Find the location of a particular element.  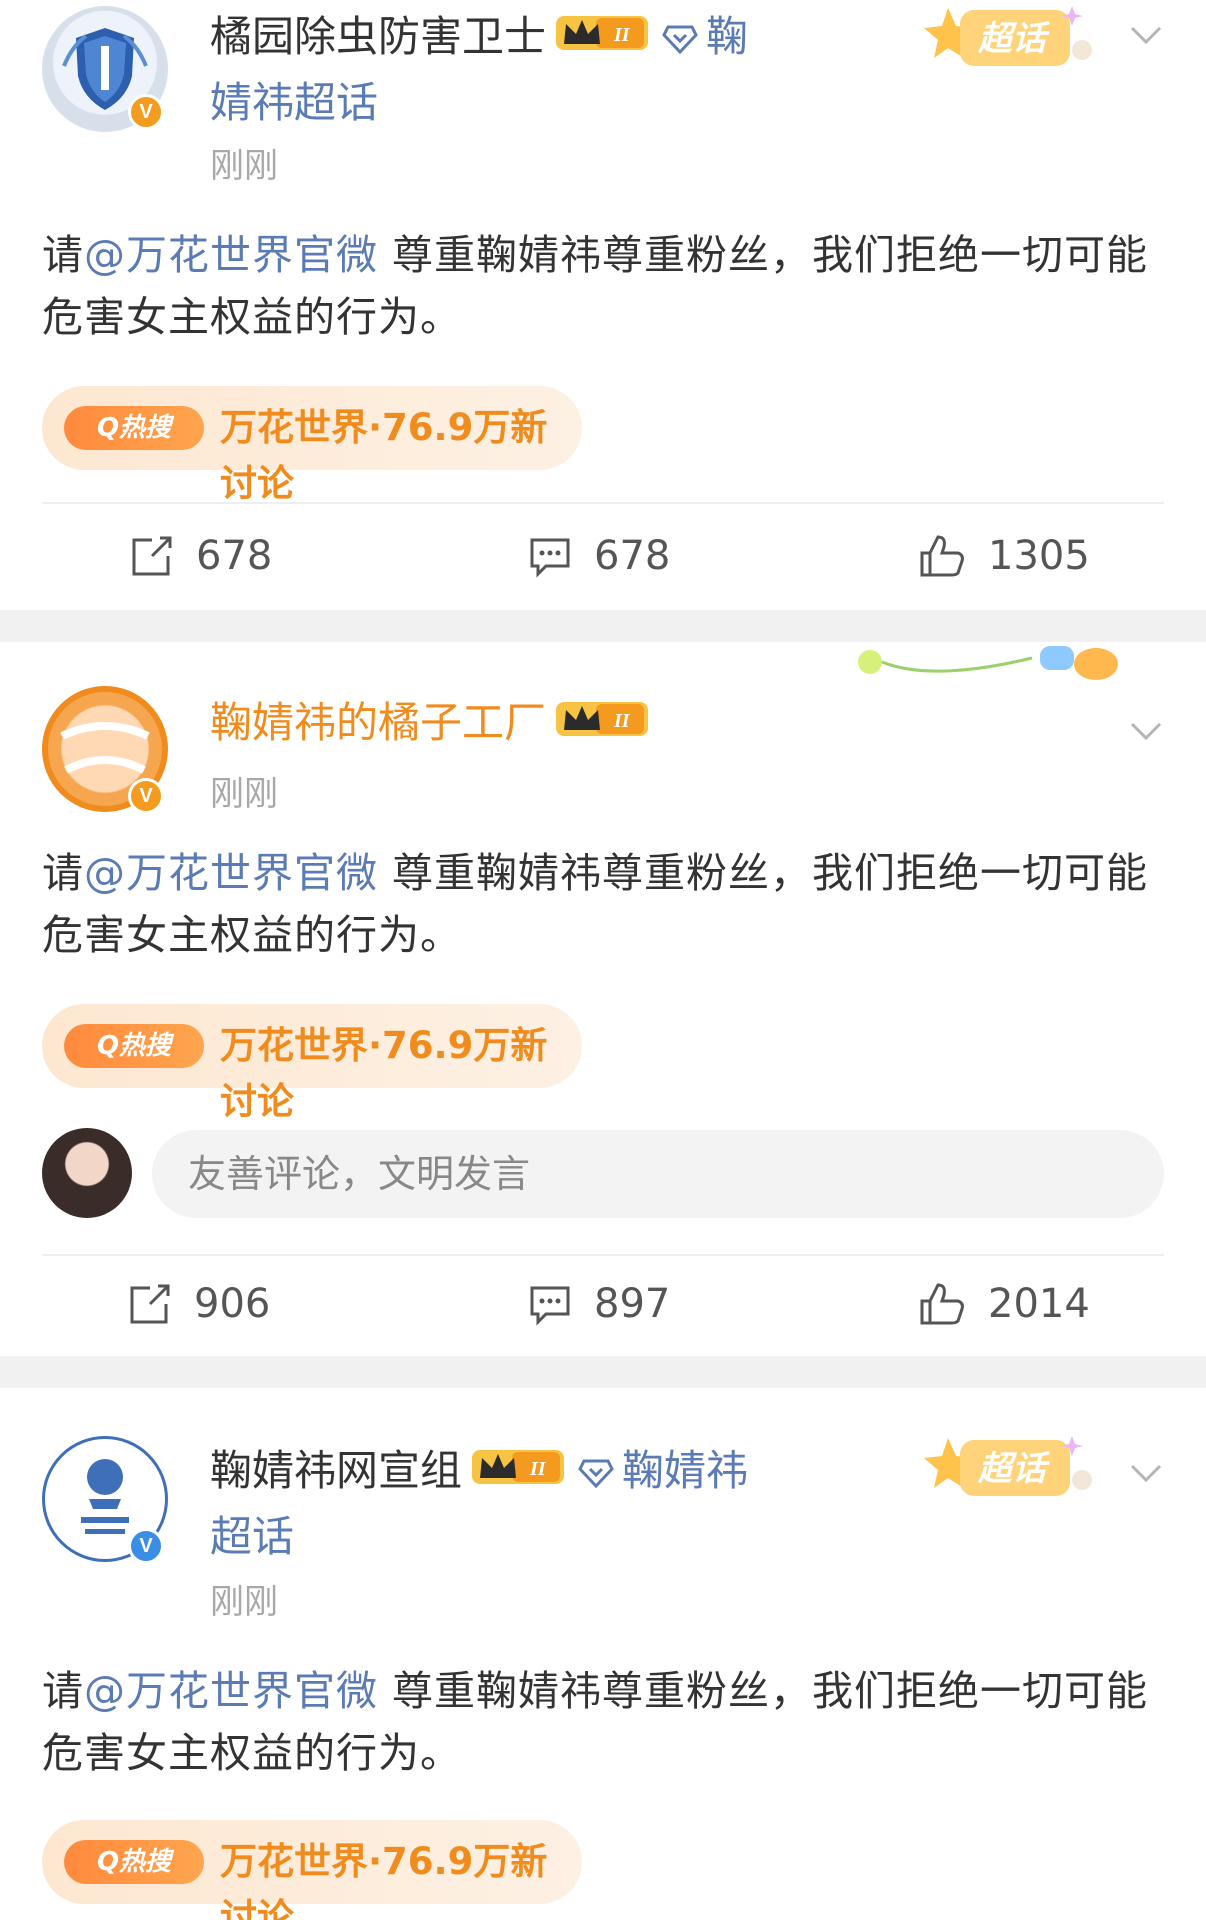

action-bar: 906 897 2014 is located at coordinates (603, 1304).